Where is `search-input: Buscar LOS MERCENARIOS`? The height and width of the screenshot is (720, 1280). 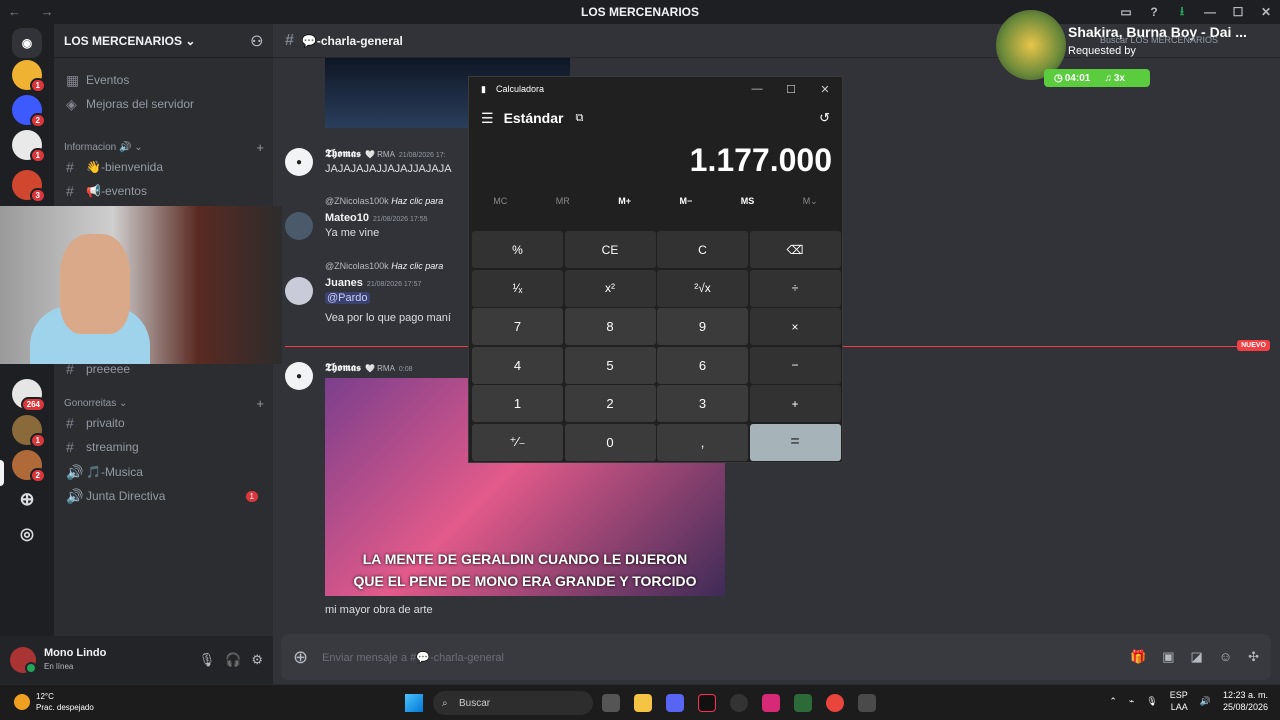 search-input: Buscar LOS MERCENARIOS is located at coordinates (1159, 40).